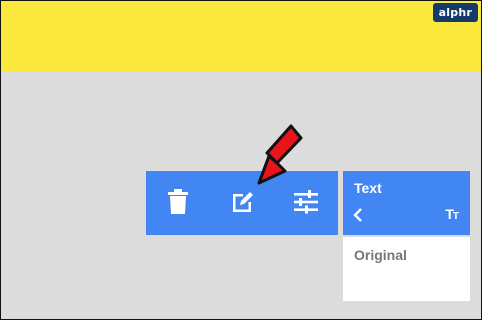 The image size is (482, 320). I want to click on delete-button, so click(178, 202).